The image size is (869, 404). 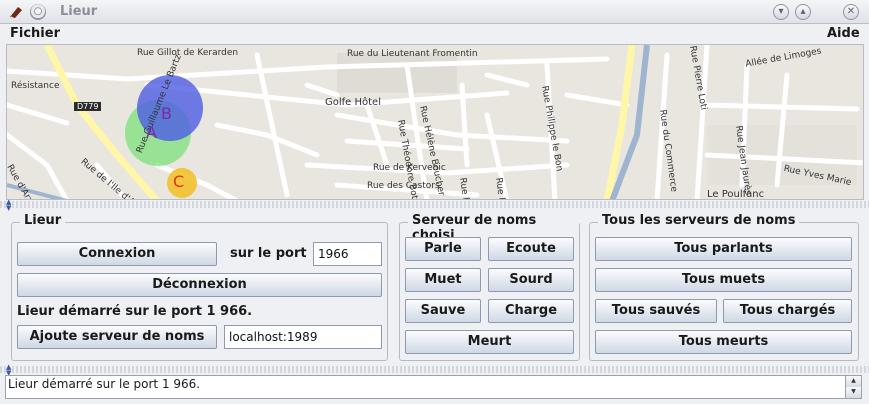 What do you see at coordinates (412, 54) in the screenshot?
I see `street-label: Rue du Lieutenant Fromentin` at bounding box center [412, 54].